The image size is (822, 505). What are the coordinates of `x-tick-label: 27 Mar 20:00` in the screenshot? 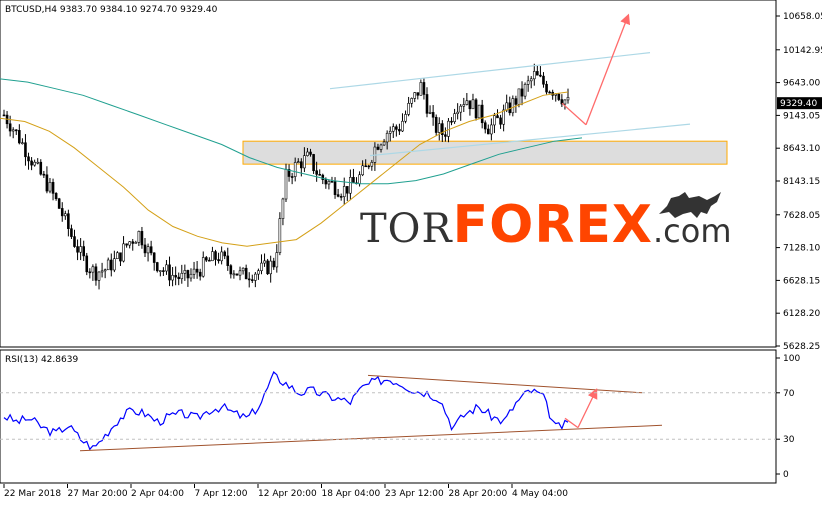 It's located at (98, 494).